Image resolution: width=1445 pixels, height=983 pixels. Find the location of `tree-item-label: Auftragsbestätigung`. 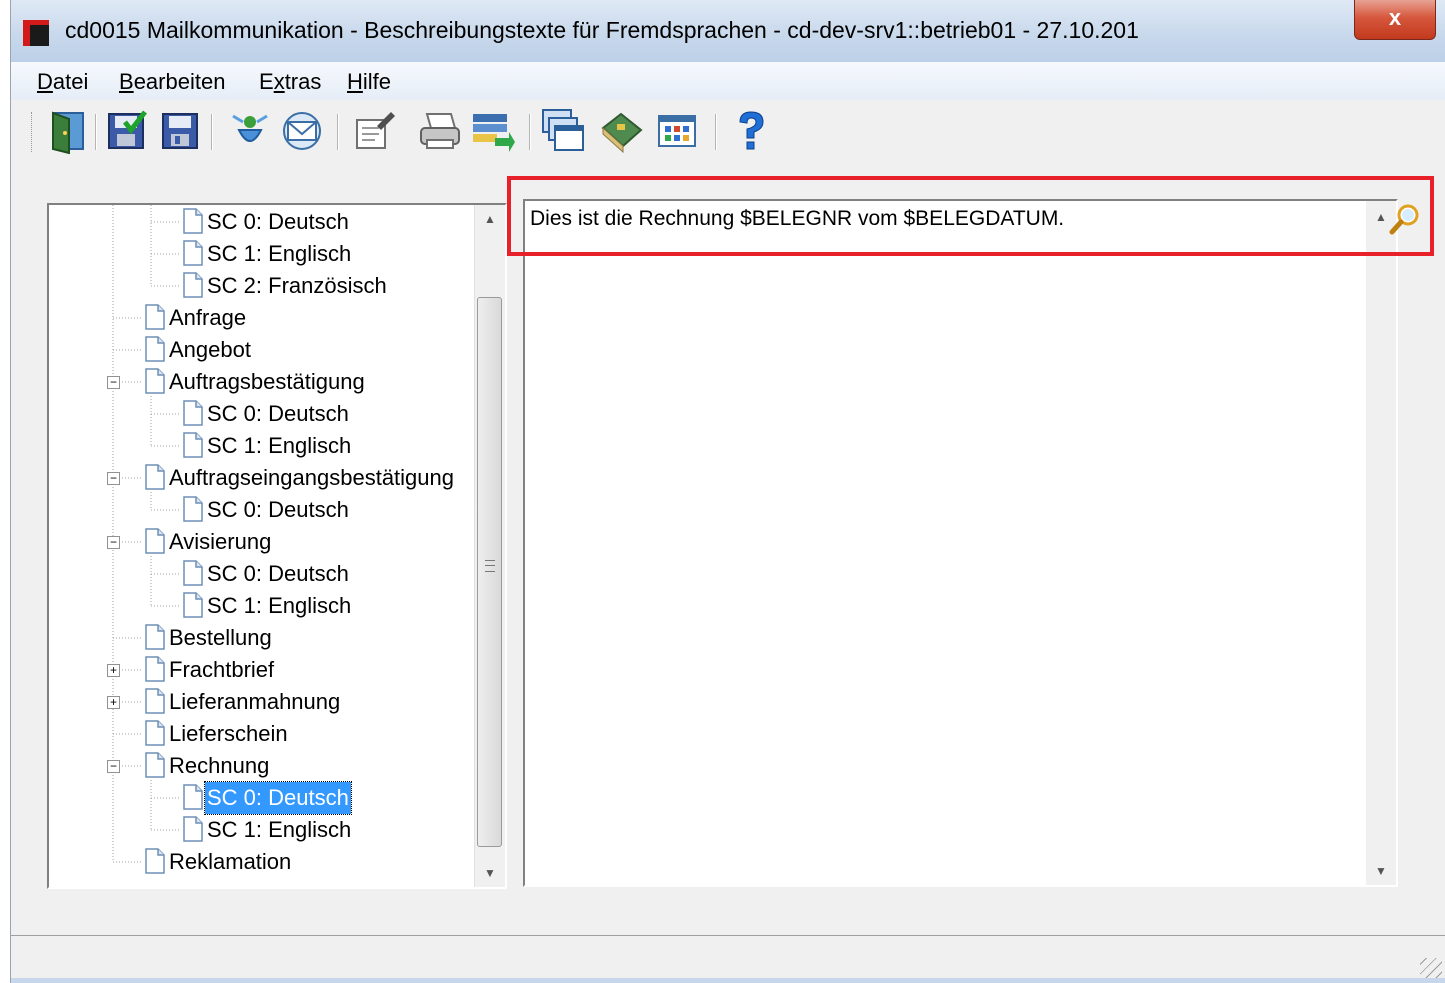

tree-item-label: Auftragsbestätigung is located at coordinates (267, 381).